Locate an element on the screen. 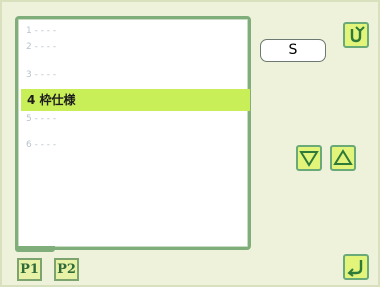  rotate-back-icon is located at coordinates (357, 34).